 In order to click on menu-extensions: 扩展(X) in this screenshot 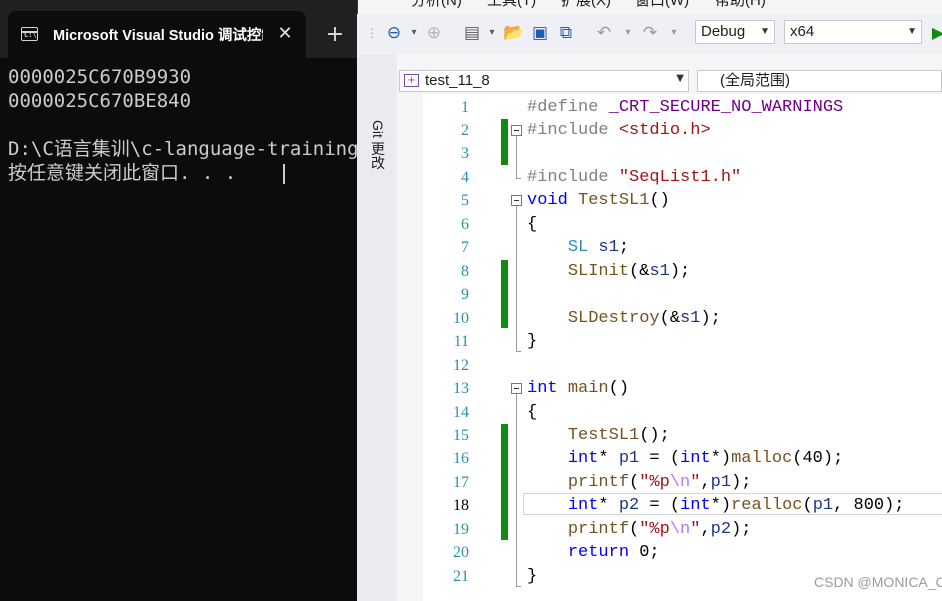, I will do `click(586, 5)`.